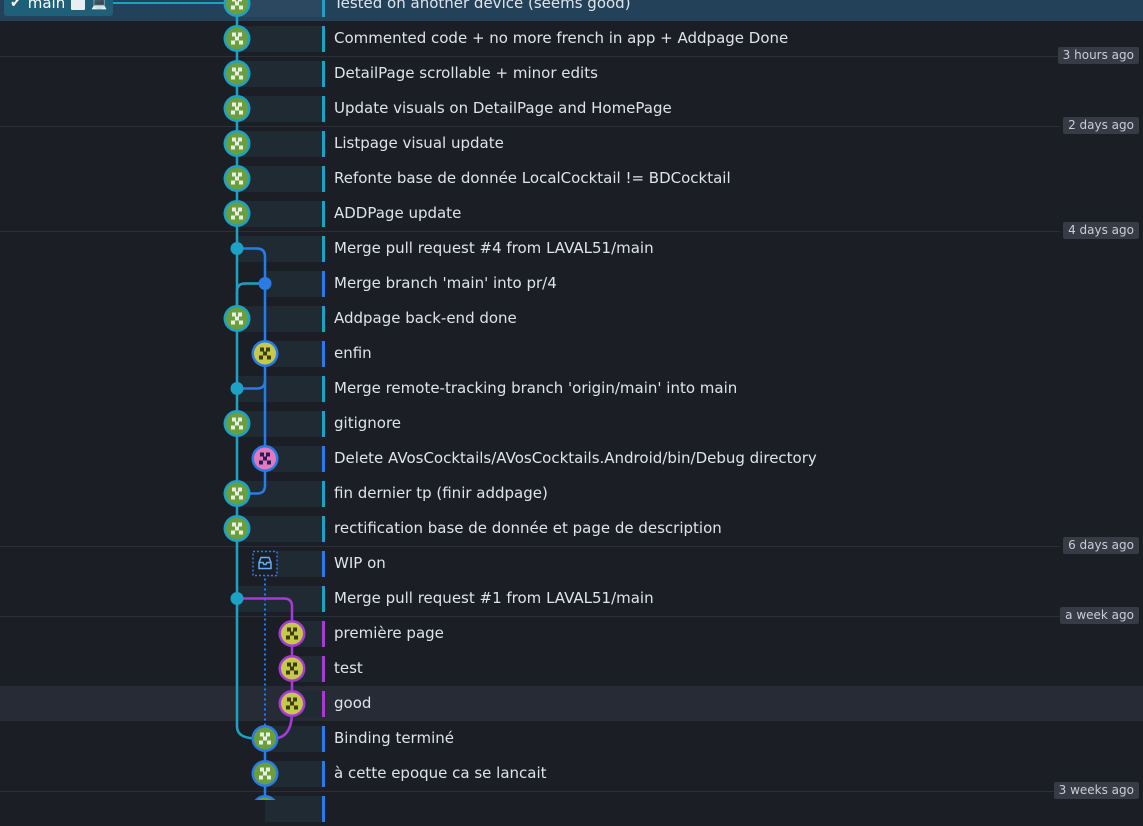 The height and width of the screenshot is (826, 1143). I want to click on wip-node, so click(265, 563).